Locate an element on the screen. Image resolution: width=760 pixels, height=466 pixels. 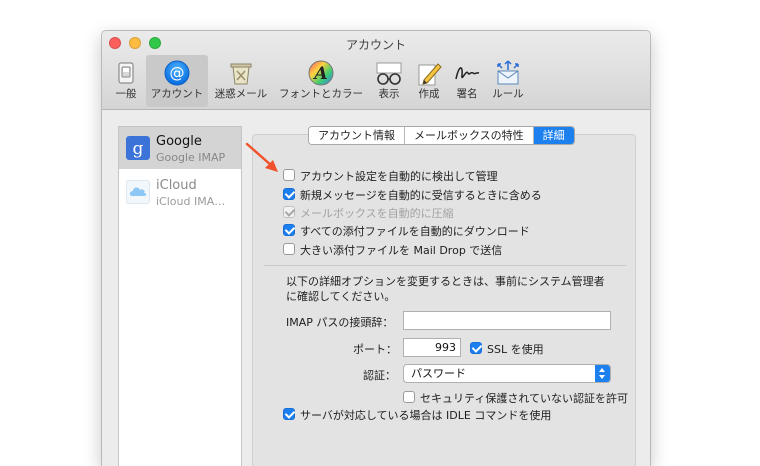
compact-mailboxes-checkbox is located at coordinates (289, 212).